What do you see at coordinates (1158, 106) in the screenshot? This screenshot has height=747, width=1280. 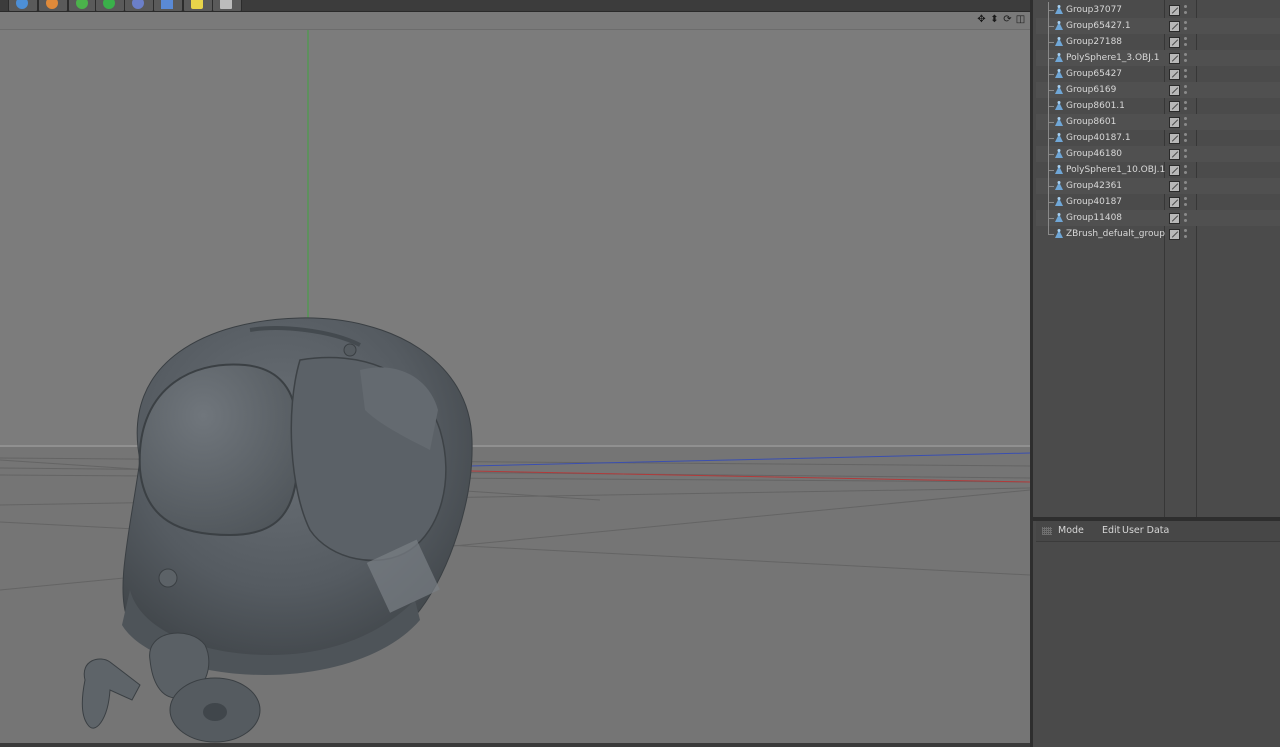 I see `object-row: Group8601.1` at bounding box center [1158, 106].